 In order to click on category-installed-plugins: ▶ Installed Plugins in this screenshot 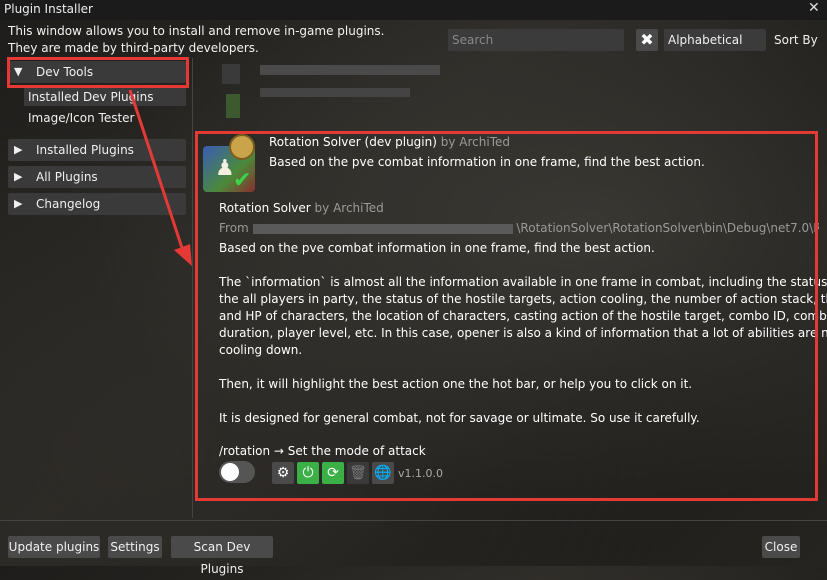, I will do `click(97, 150)`.